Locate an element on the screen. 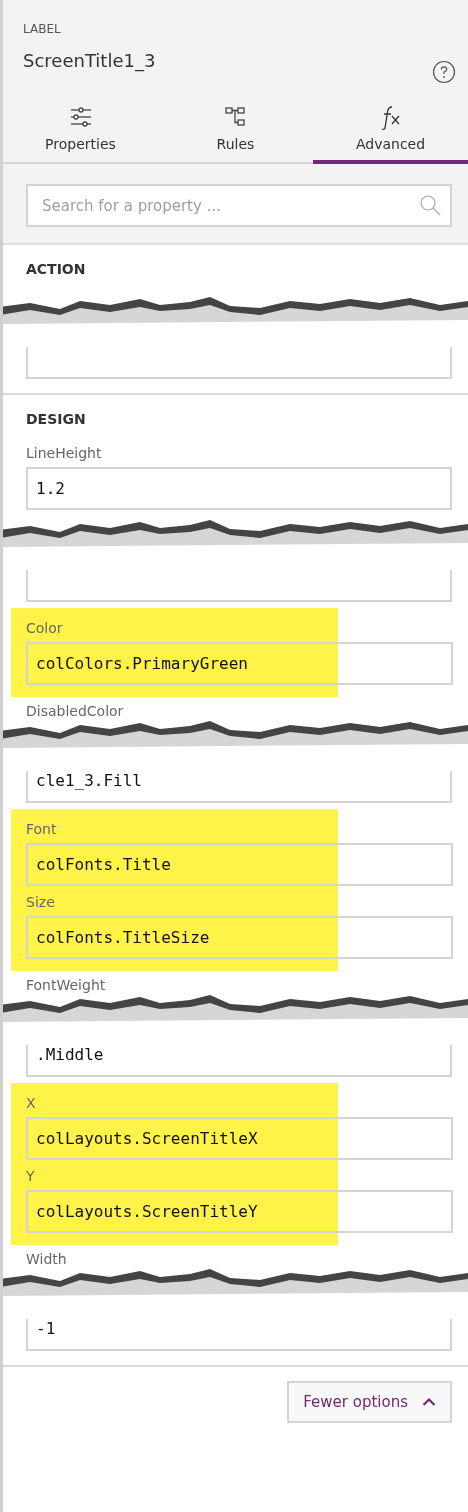 Image resolution: width=468 pixels, height=1512 pixels. search-icon is located at coordinates (430, 205).